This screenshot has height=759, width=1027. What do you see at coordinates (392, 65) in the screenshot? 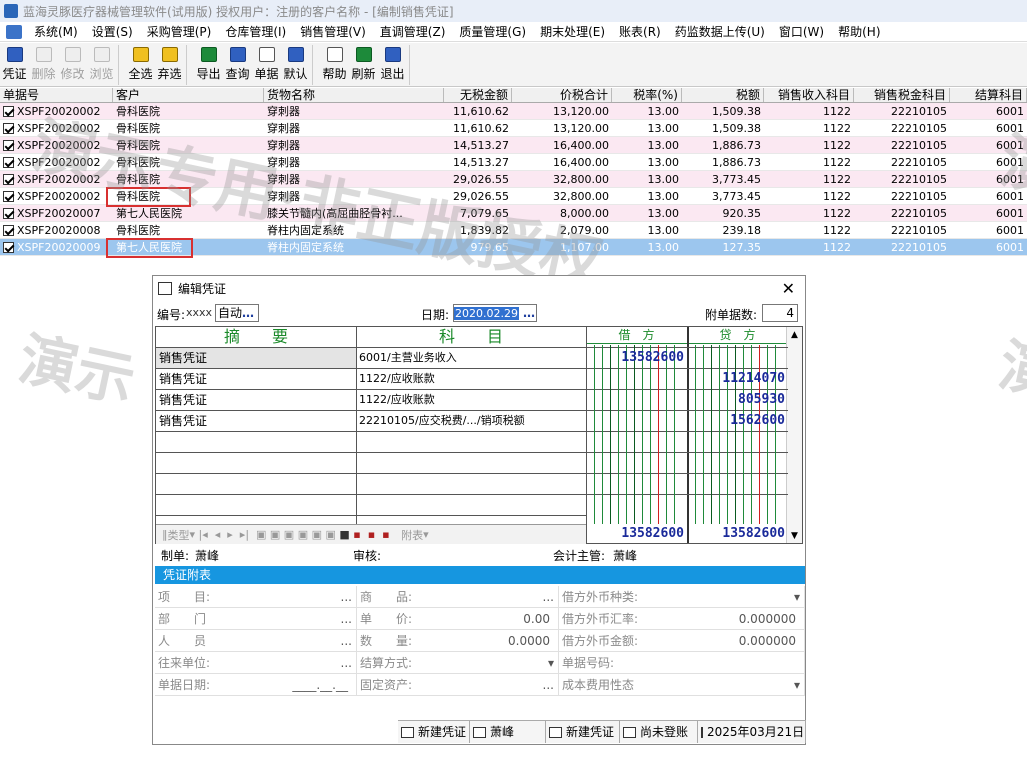
I see `toolbar-button-12: 退出` at bounding box center [392, 65].